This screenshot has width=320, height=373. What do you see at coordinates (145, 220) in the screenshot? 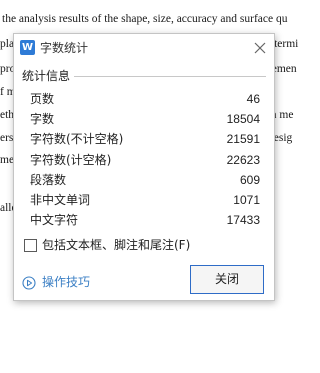
I see `stat-row-chinese-characters: 中文字符 17433` at bounding box center [145, 220].